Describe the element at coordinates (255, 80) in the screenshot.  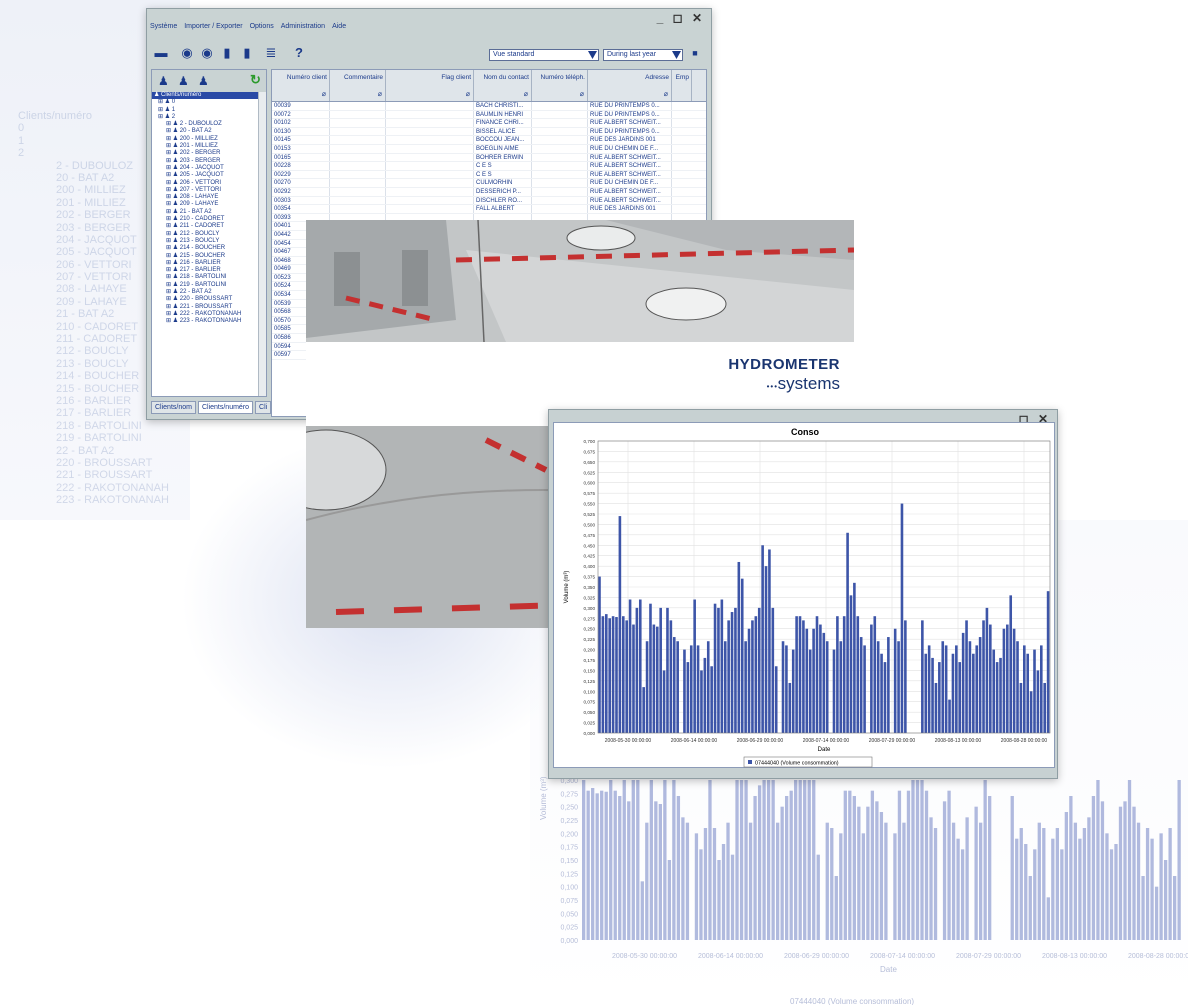
I see `refresh-icon: ↻` at that location.